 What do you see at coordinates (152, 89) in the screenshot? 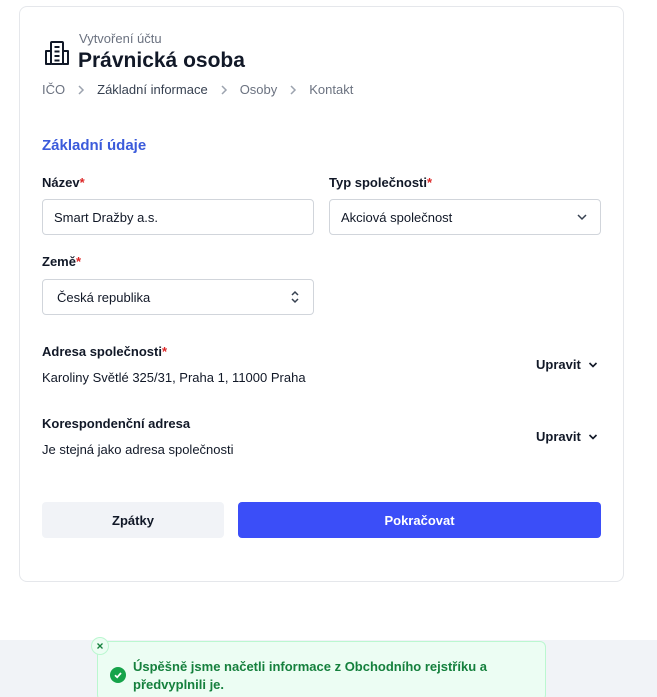
I see `breadcrumb-item-basic-info: Základní informace` at bounding box center [152, 89].